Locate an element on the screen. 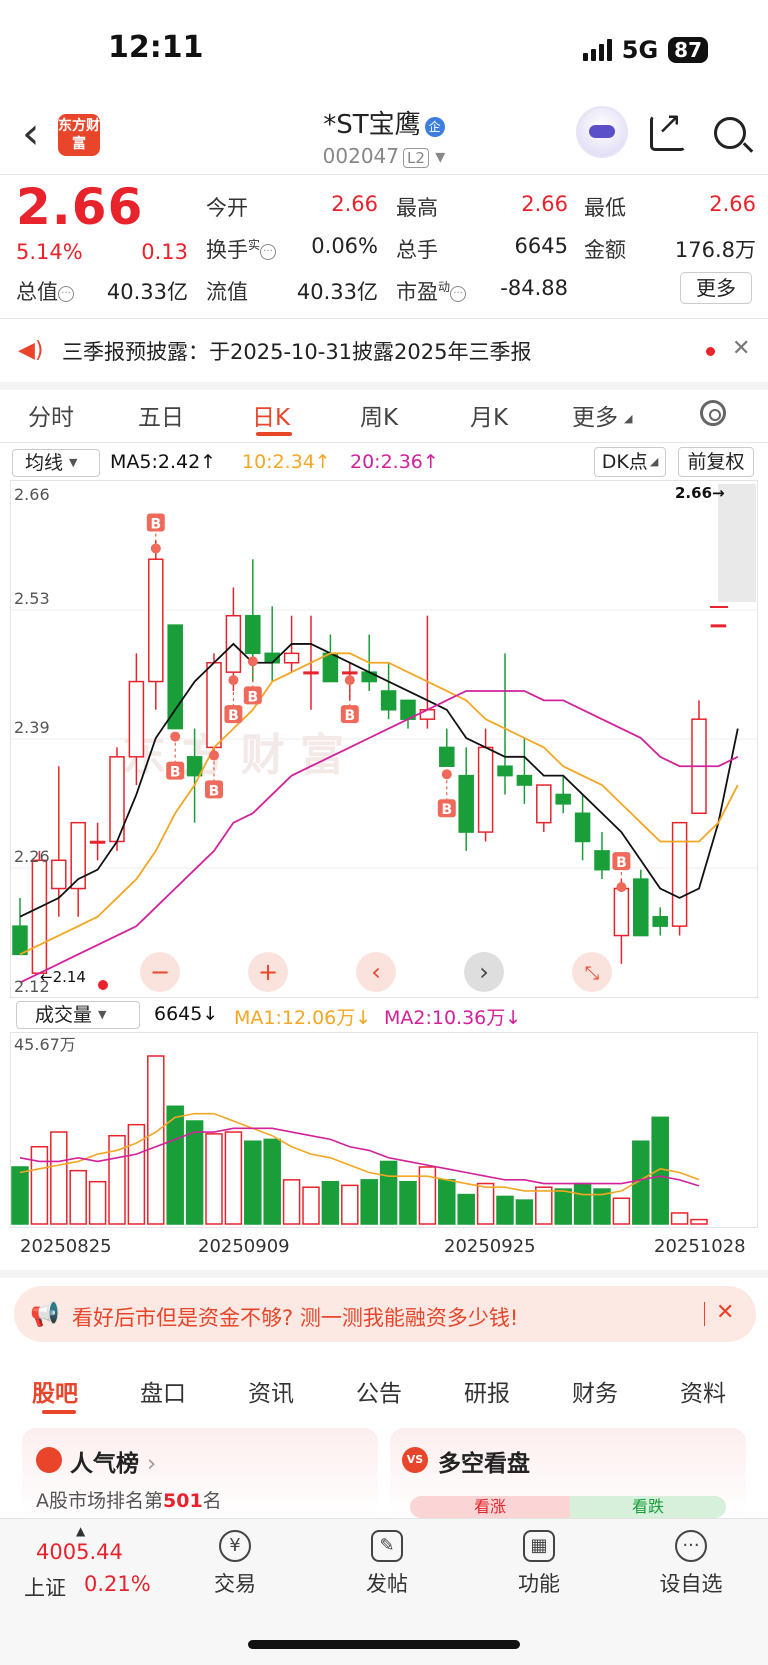  tab-five-day: 五日 is located at coordinates (161, 415).